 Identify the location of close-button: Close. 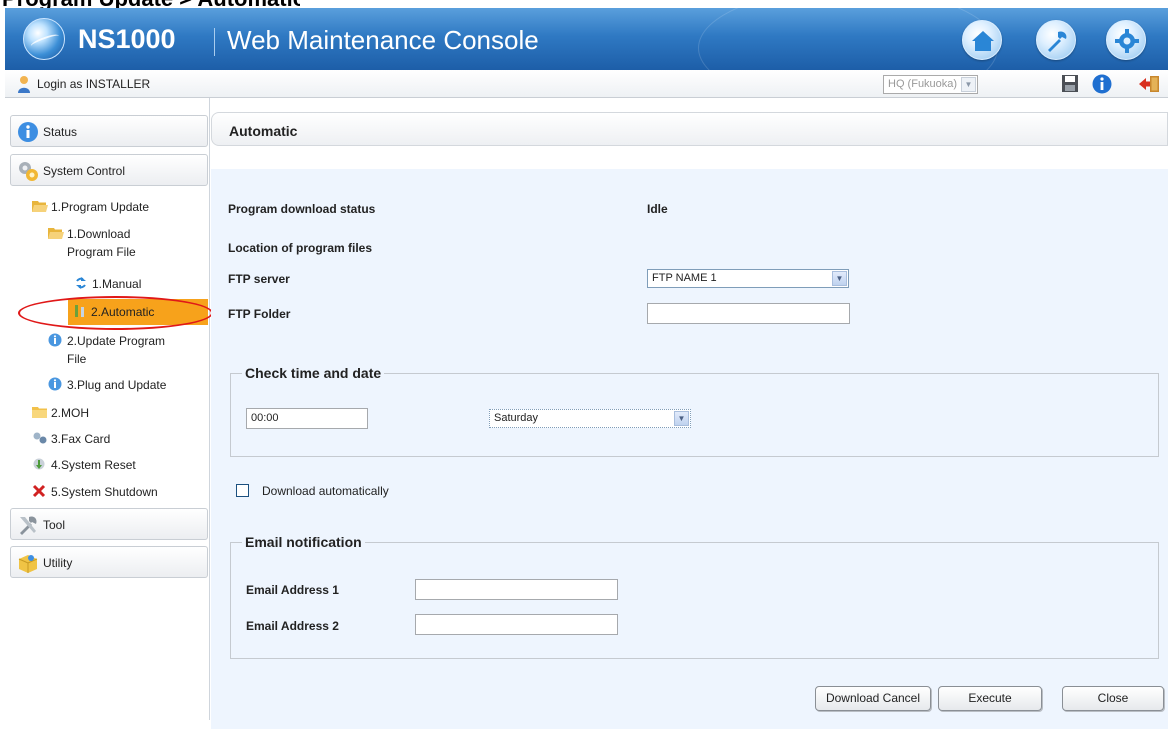
(1113, 698).